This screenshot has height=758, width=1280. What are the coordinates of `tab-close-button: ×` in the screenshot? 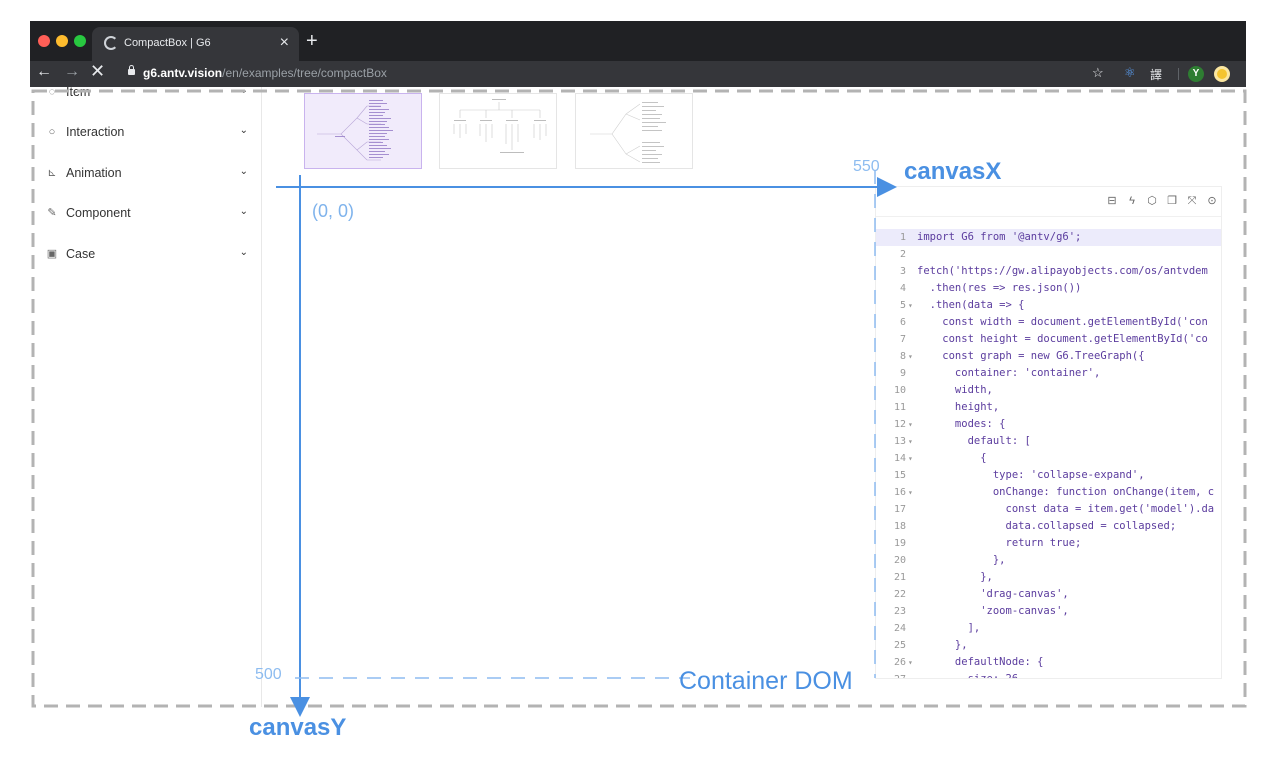 It's located at (284, 43).